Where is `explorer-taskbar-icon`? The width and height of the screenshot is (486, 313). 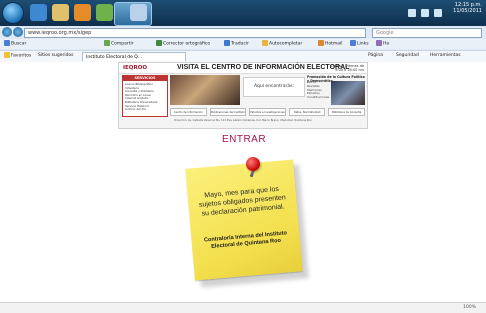
explorer-taskbar-icon is located at coordinates (60, 12).